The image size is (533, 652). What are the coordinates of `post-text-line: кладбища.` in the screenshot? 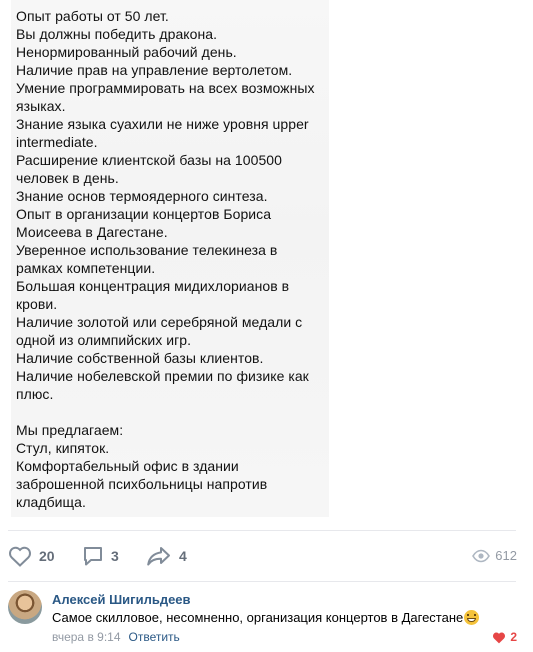 It's located at (51, 502).